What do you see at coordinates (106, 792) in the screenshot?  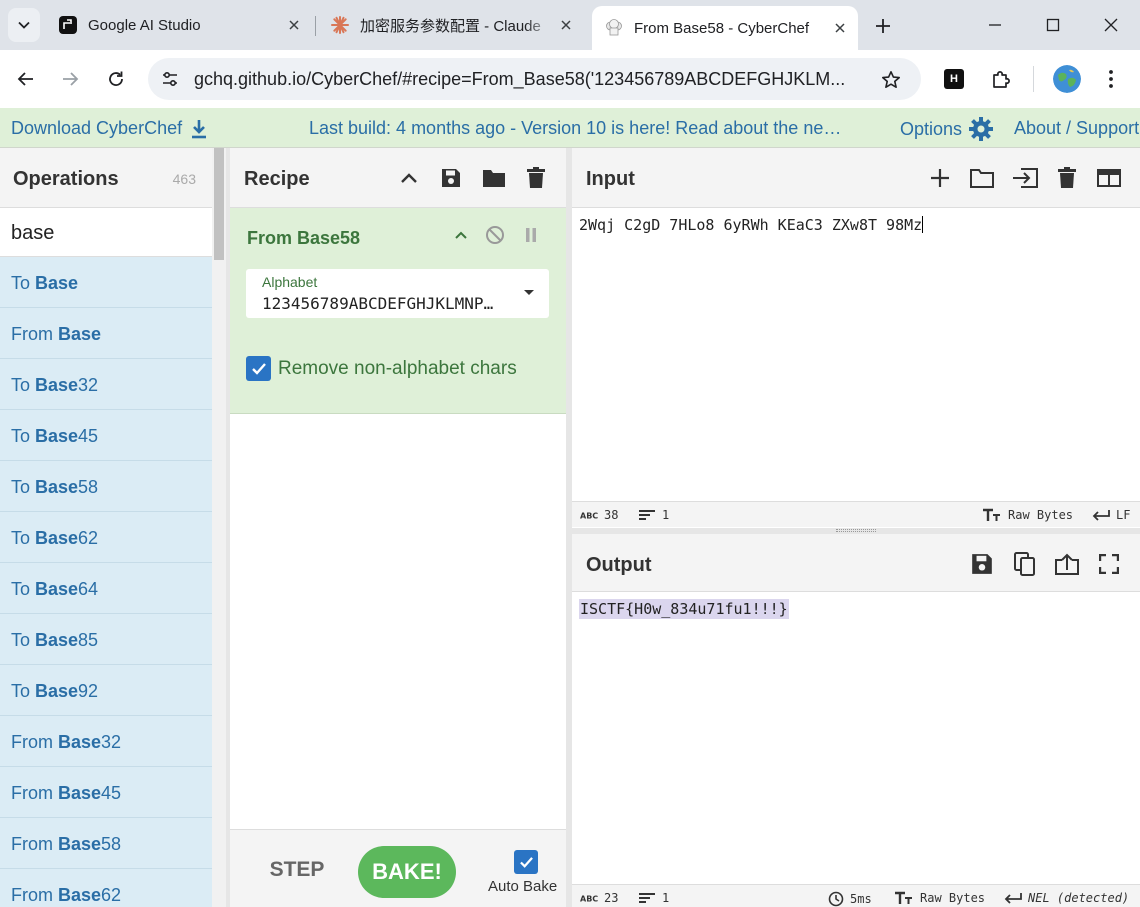 I see `operation-list-item: From Base45` at bounding box center [106, 792].